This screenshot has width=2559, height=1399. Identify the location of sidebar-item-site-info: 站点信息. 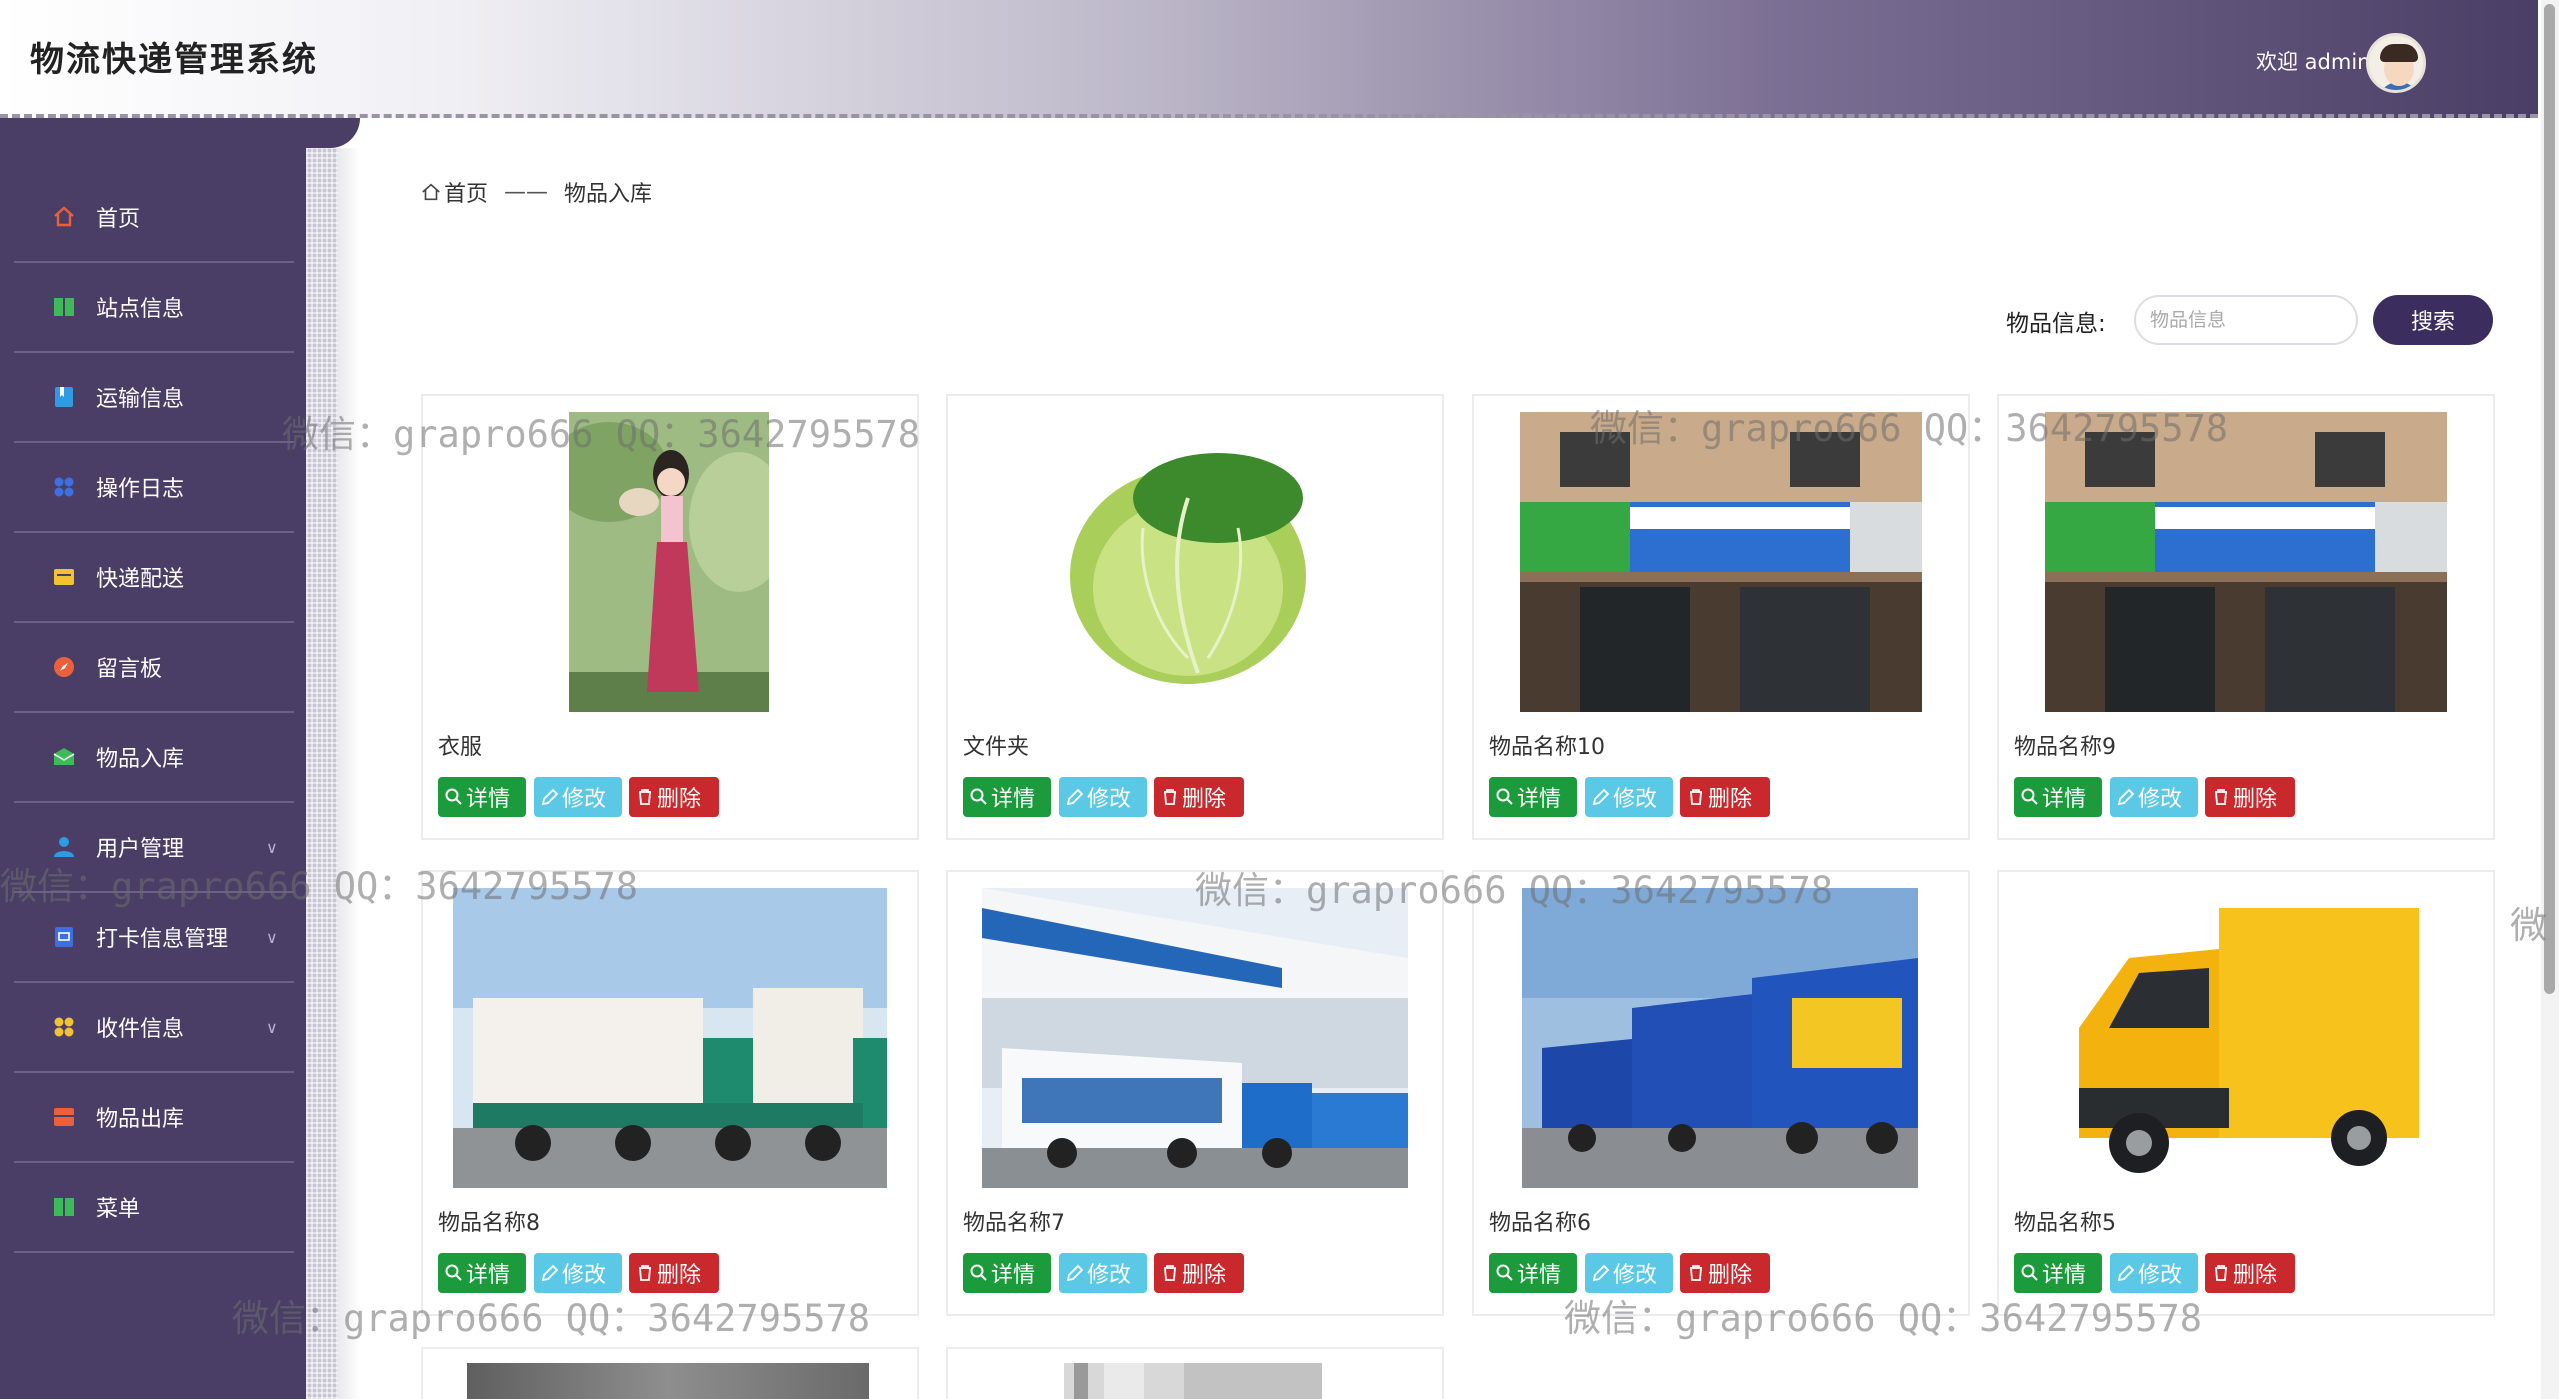
(154, 308).